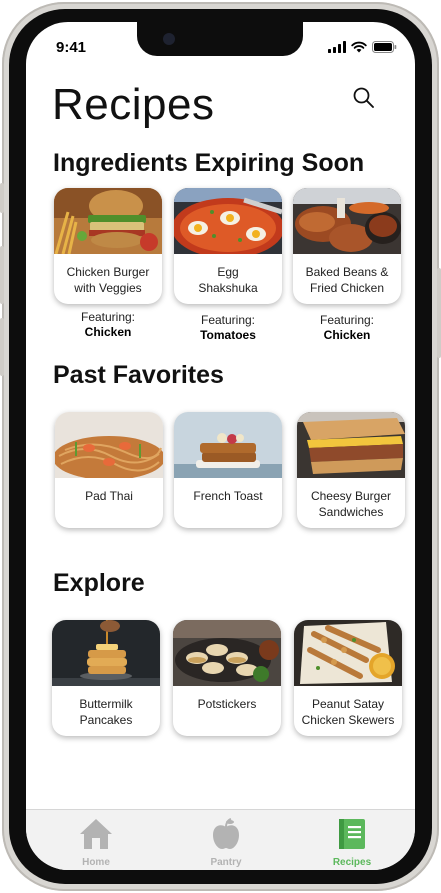 The image size is (441, 893). What do you see at coordinates (226, 862) in the screenshot?
I see `tab-label: Pantry` at bounding box center [226, 862].